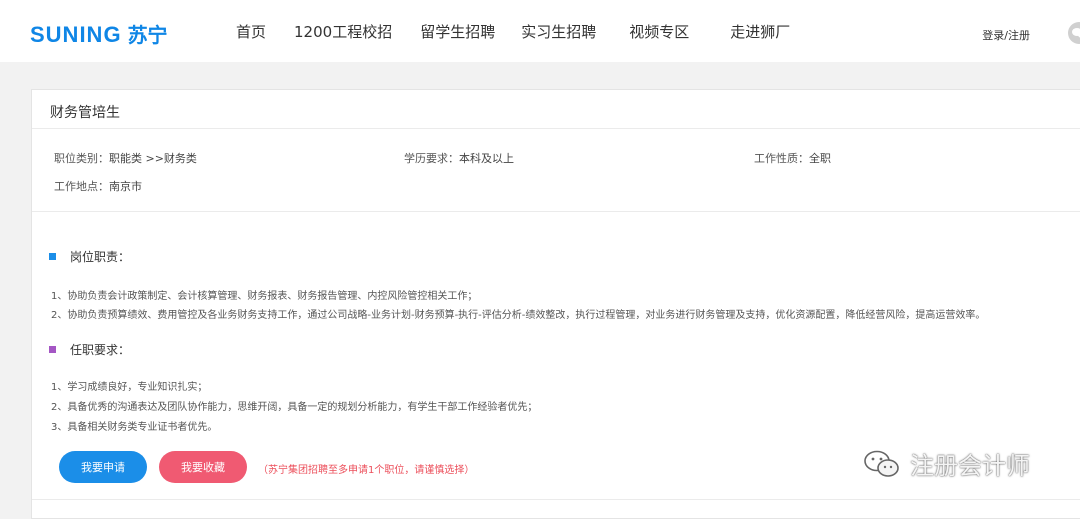 Image resolution: width=1080 pixels, height=519 pixels. What do you see at coordinates (81, 158) in the screenshot?
I see `job-category-label: 职位类别：` at bounding box center [81, 158].